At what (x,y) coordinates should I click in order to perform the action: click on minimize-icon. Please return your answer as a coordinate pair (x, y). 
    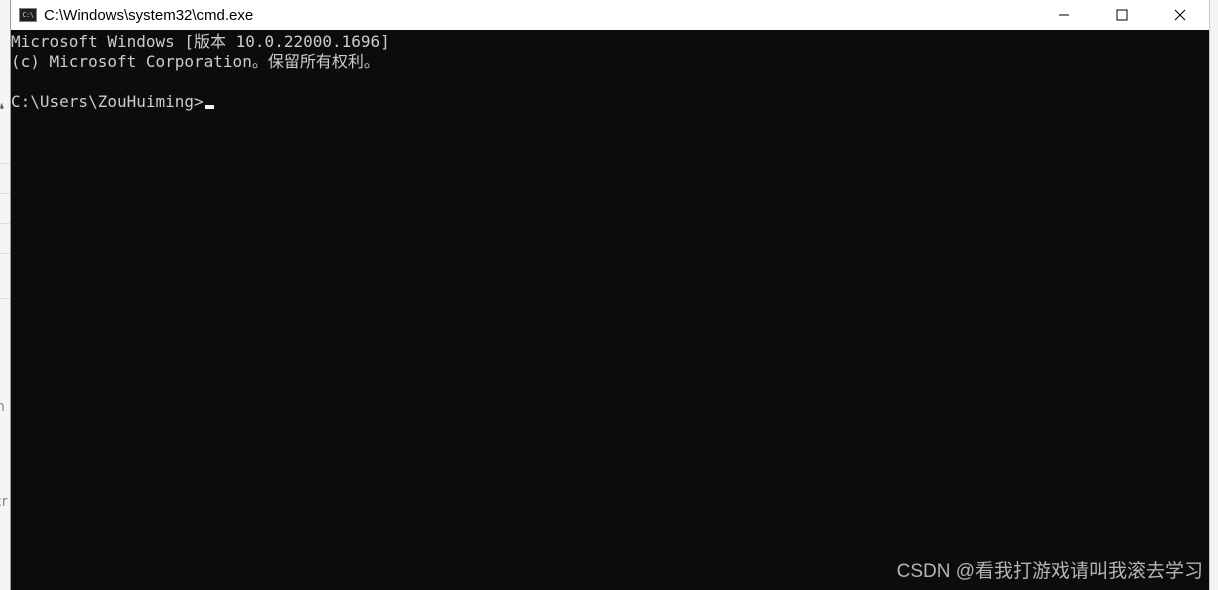
    Looking at the image, I should click on (1064, 15).